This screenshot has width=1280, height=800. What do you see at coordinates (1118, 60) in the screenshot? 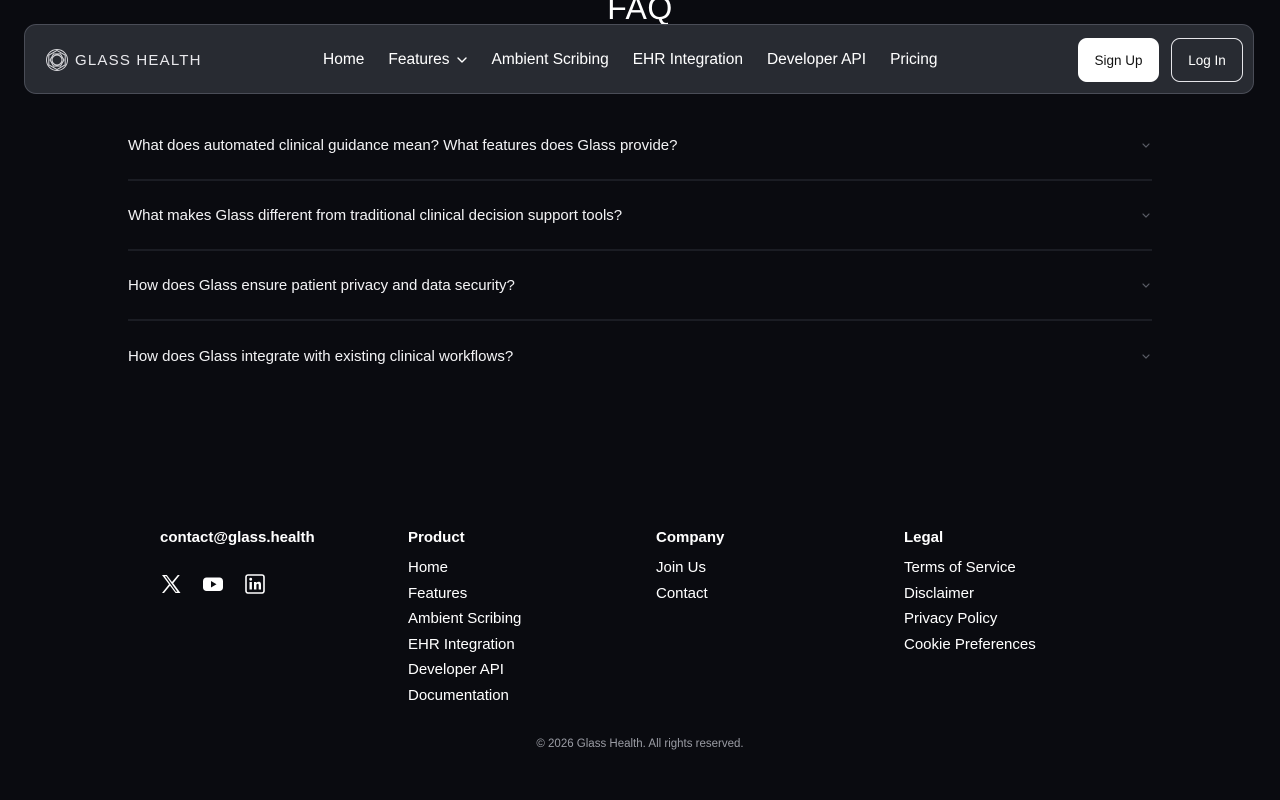
I see `sign-up-button: Sign Up` at bounding box center [1118, 60].